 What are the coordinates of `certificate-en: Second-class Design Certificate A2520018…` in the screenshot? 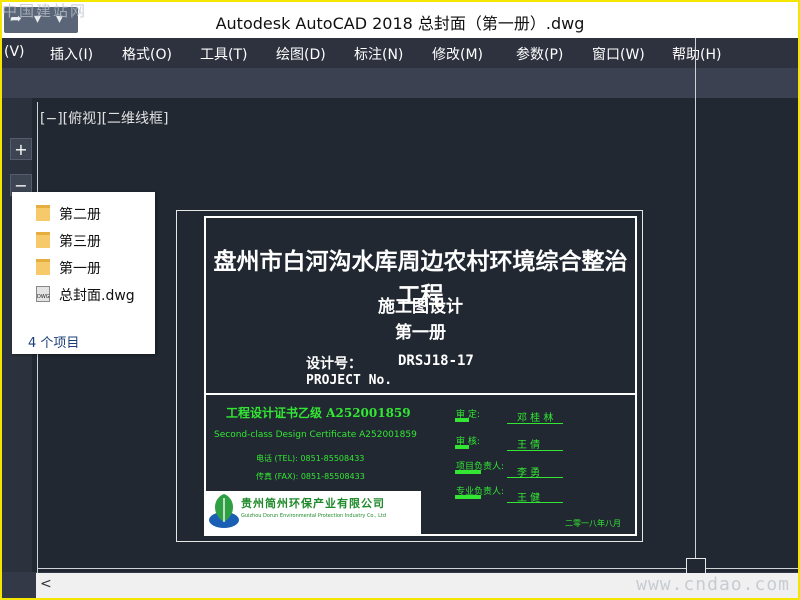 It's located at (315, 435).